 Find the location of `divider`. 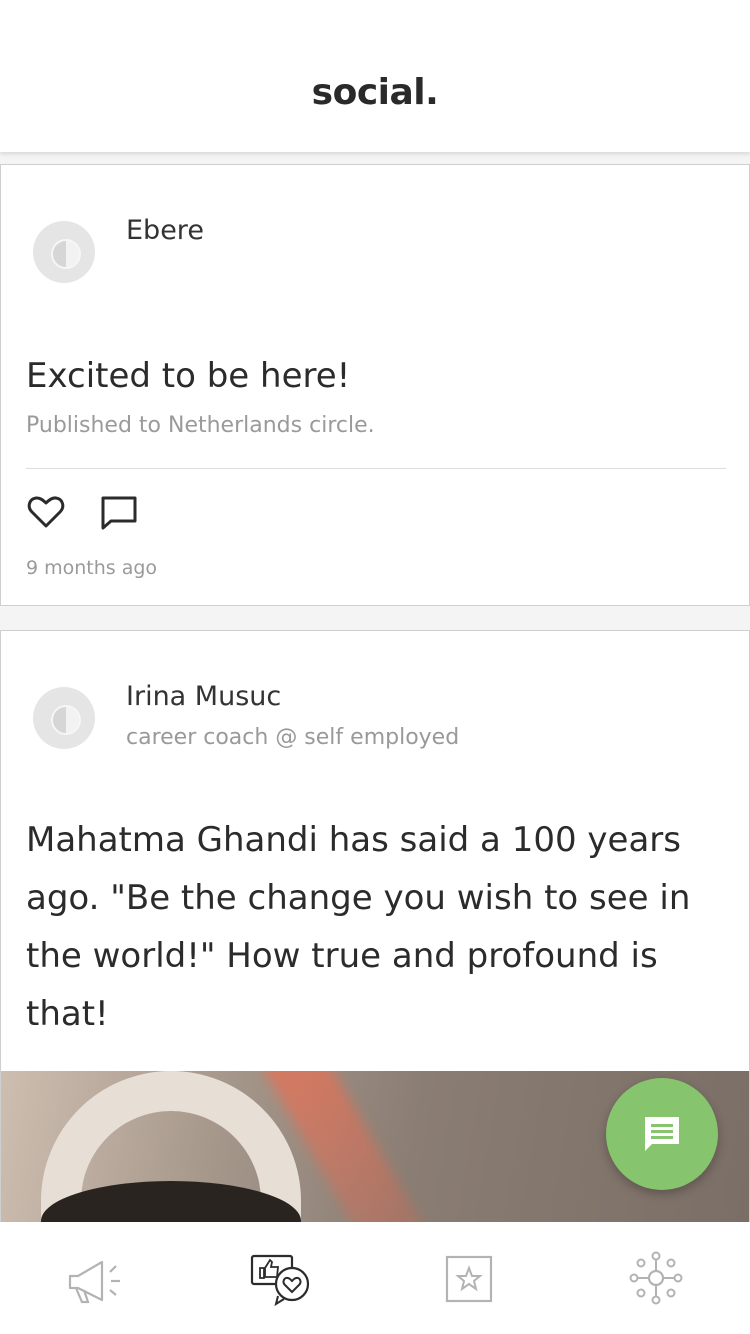

divider is located at coordinates (376, 468).